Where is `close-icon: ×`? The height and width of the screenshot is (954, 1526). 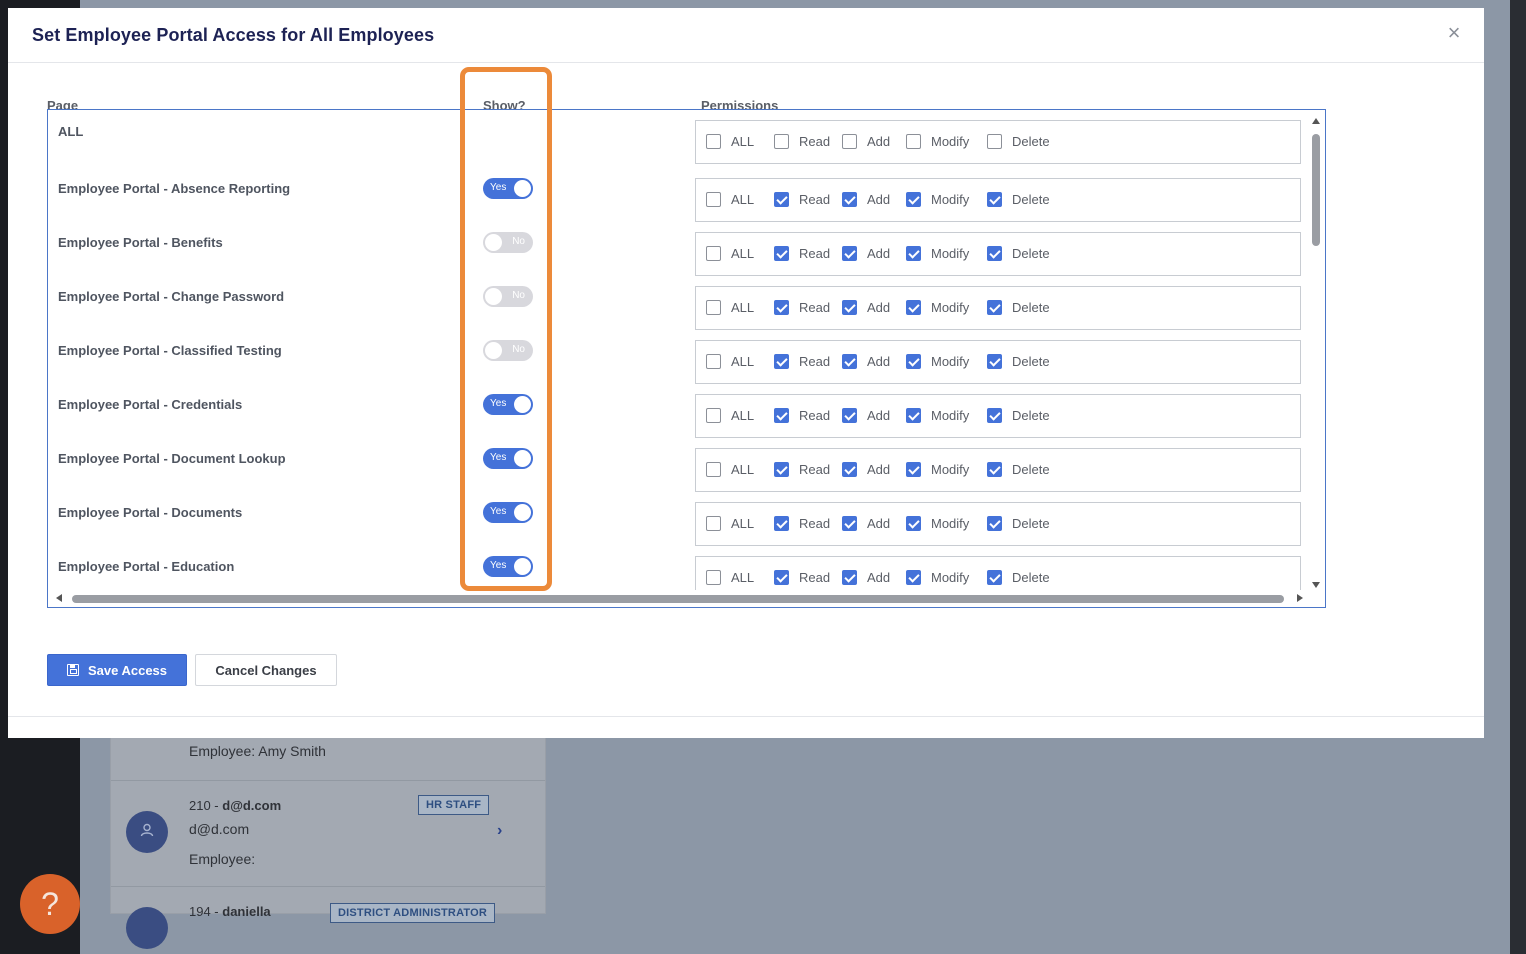
close-icon: × is located at coordinates (1454, 33).